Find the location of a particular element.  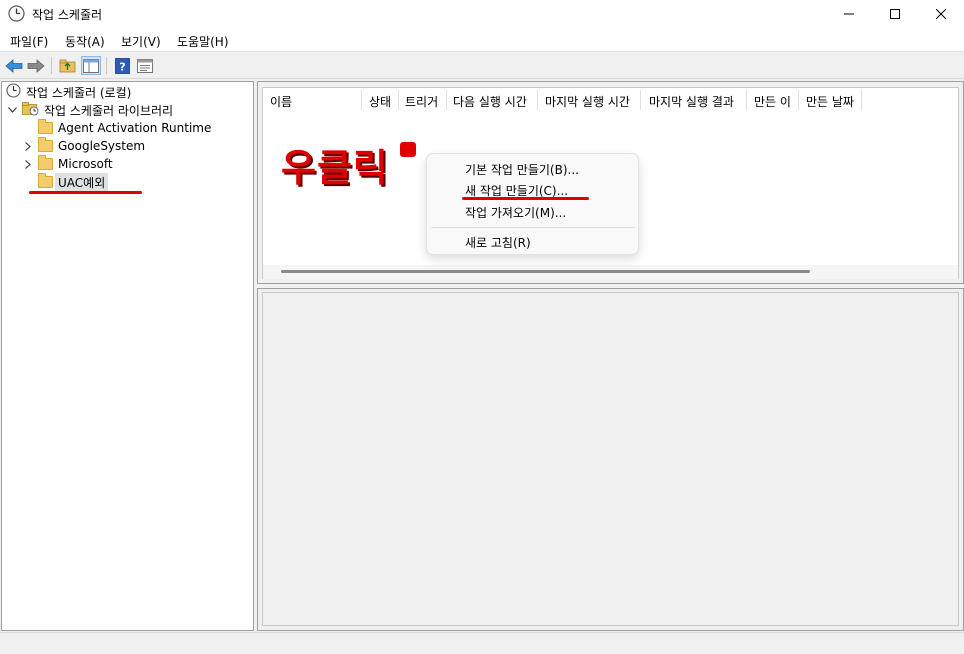

scrollbar-thumb is located at coordinates (545, 271).